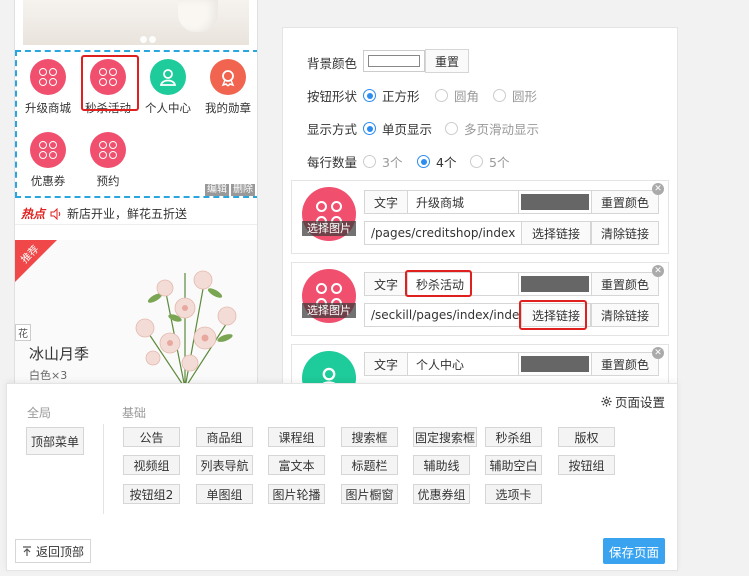 This screenshot has height=576, width=749. What do you see at coordinates (586, 437) in the screenshot?
I see `component-copyright: 版权` at bounding box center [586, 437].